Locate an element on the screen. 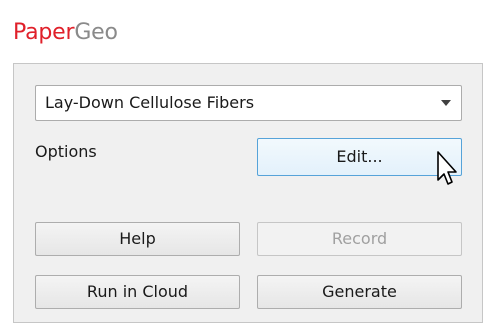 Image resolution: width=491 pixels, height=336 pixels. generate-button: Generate is located at coordinates (359, 292).